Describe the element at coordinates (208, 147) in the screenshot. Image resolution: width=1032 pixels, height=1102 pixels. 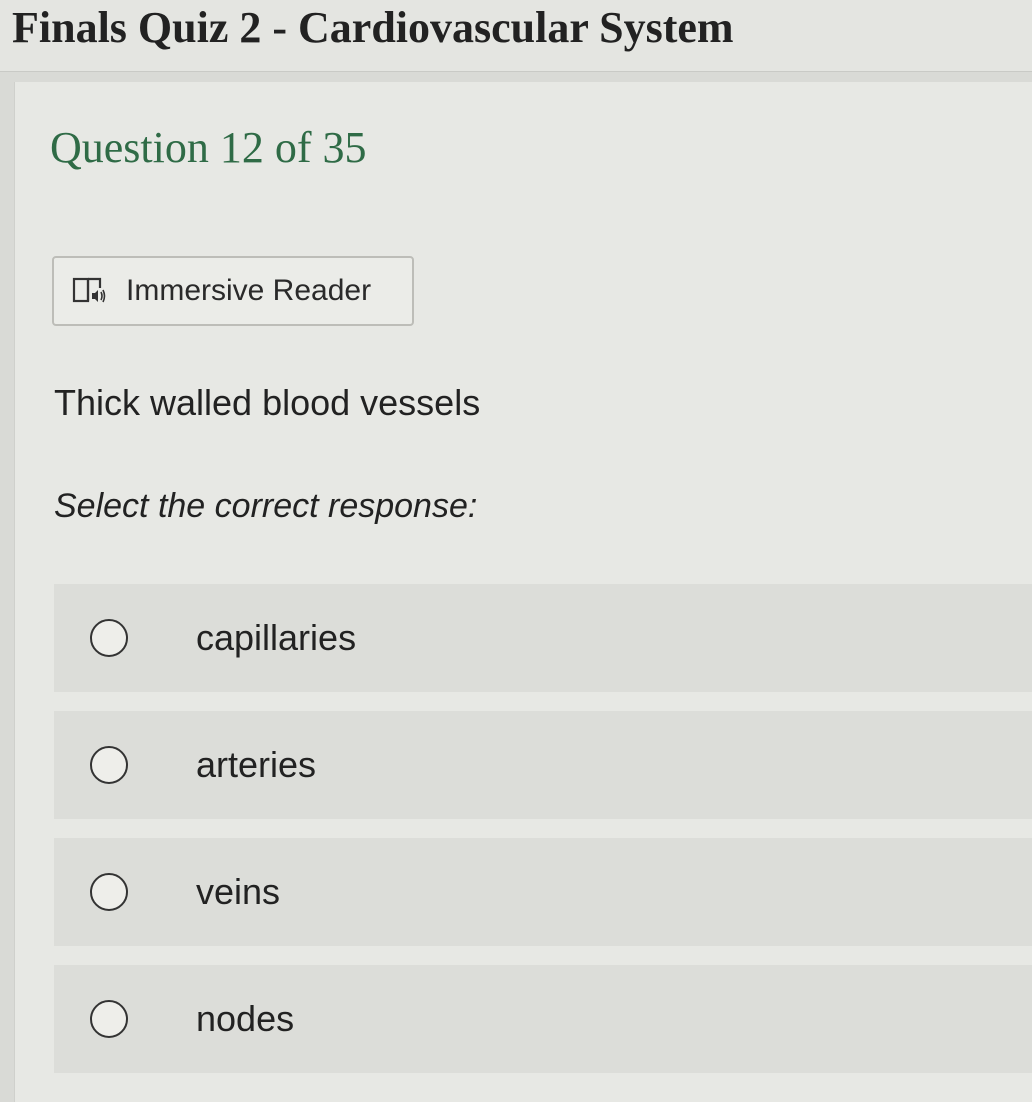
I see `question-heading: Question 12 of 35` at that location.